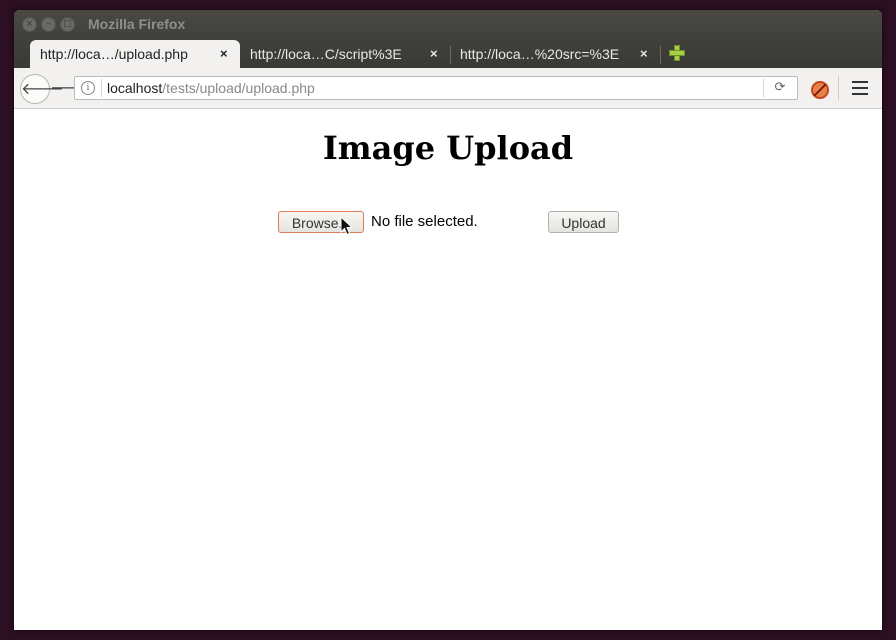 This screenshot has height=640, width=896. I want to click on hamburger-menu-icon, so click(860, 88).